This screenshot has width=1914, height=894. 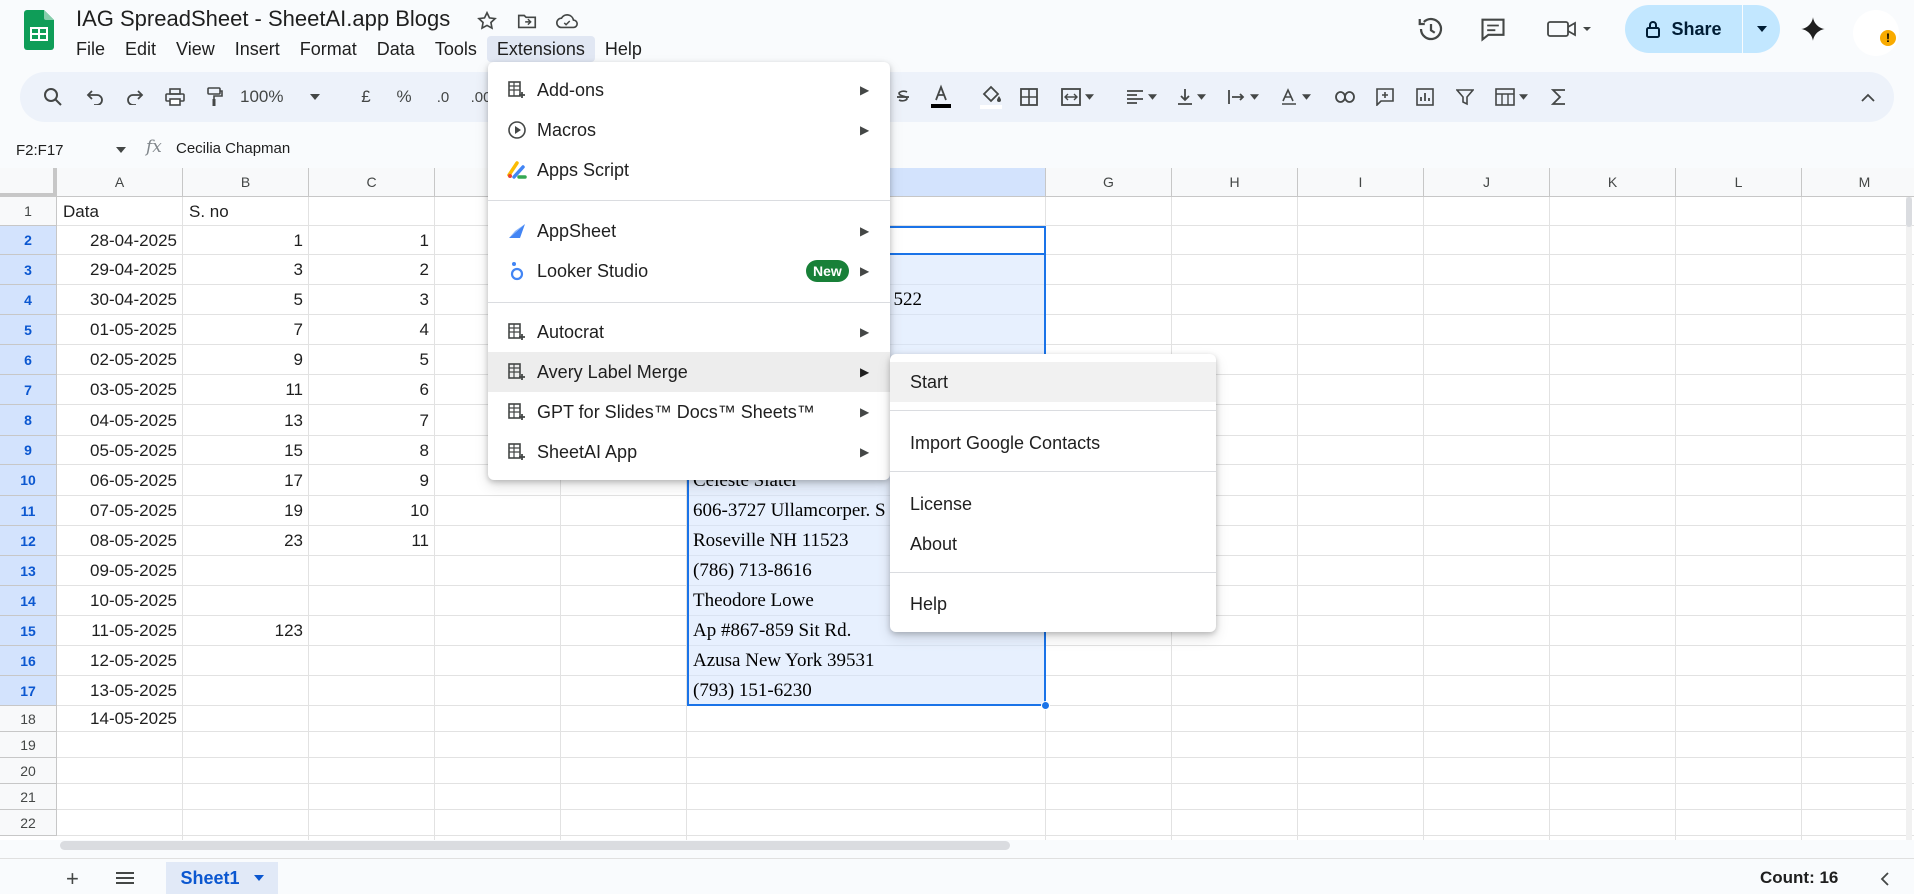 I want to click on row-header-3: 3, so click(x=28, y=270).